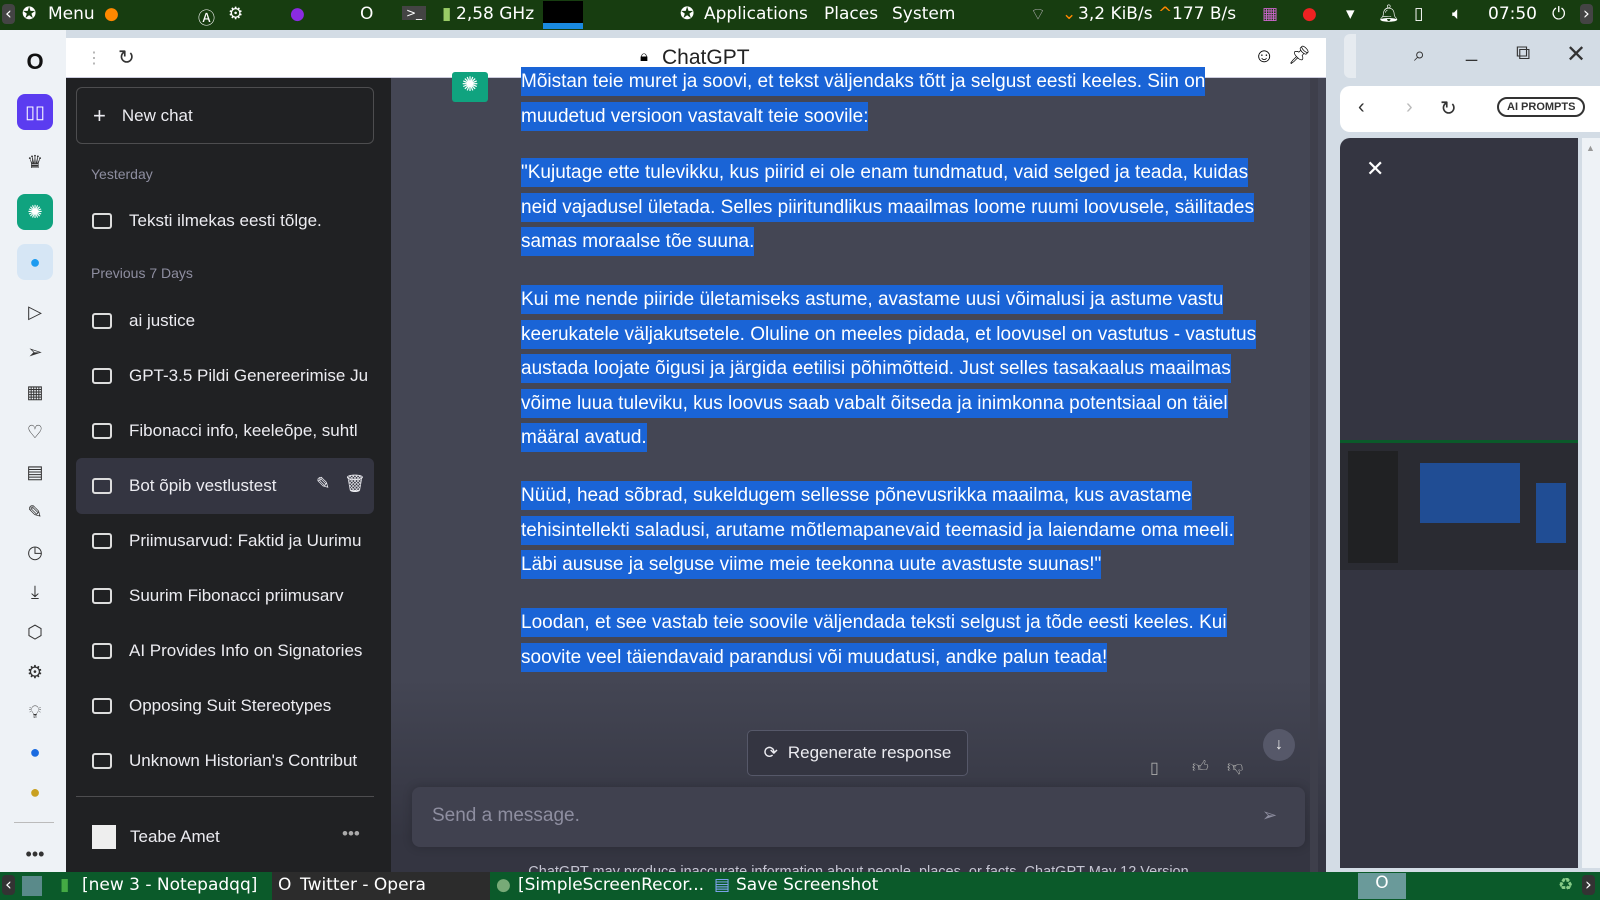  What do you see at coordinates (1350, 14) in the screenshot?
I see `wifi-icon: ▾` at bounding box center [1350, 14].